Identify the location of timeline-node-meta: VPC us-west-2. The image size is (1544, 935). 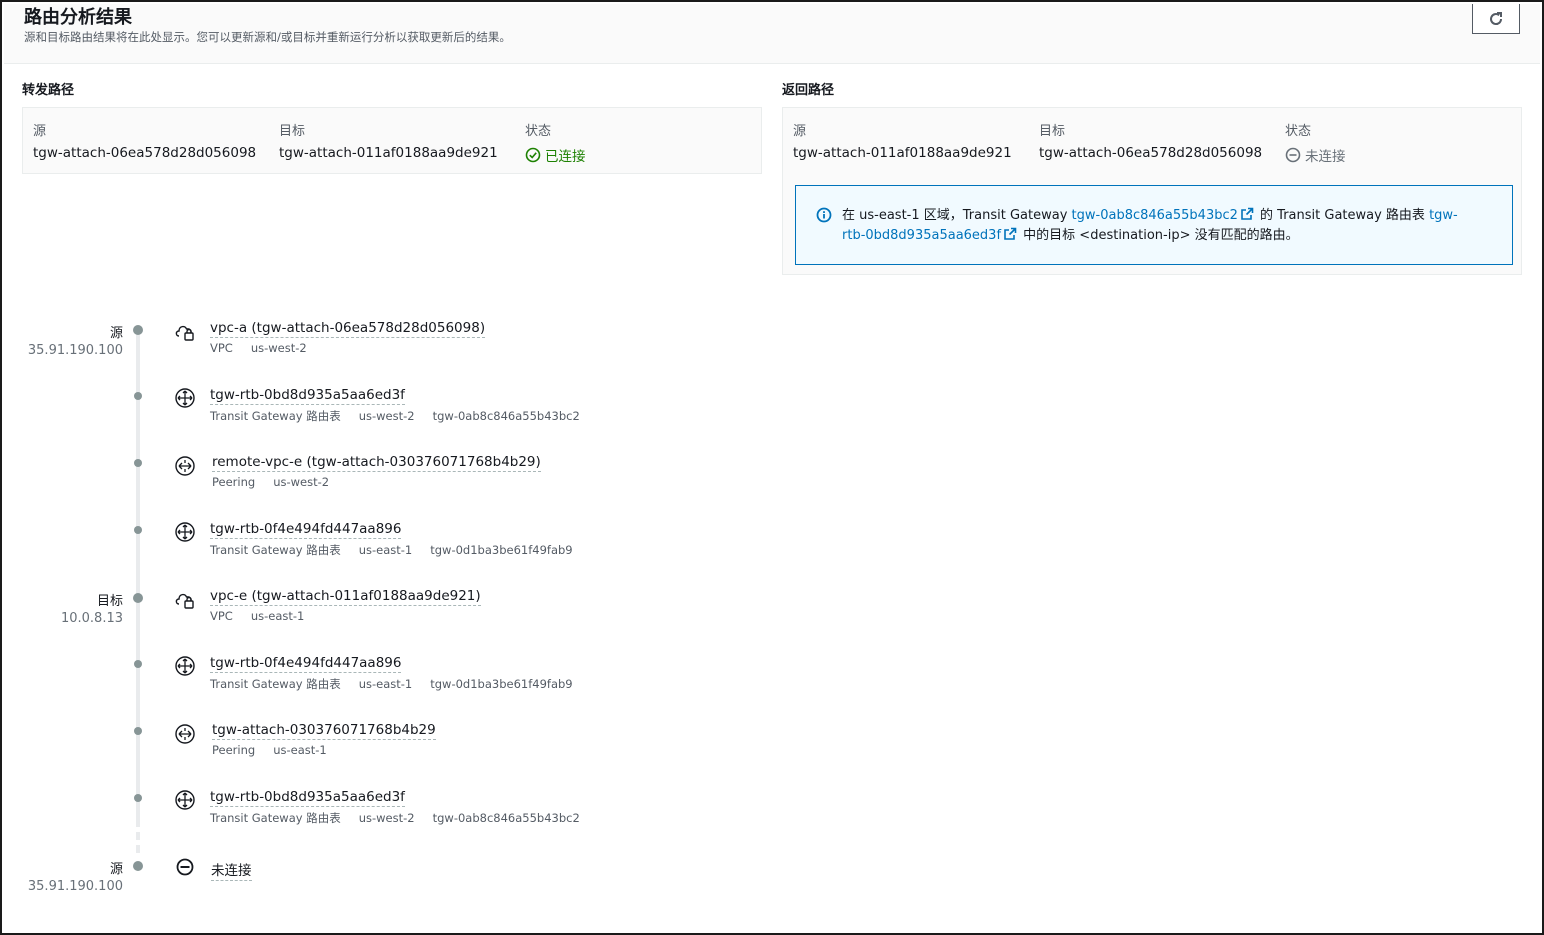
(267, 348).